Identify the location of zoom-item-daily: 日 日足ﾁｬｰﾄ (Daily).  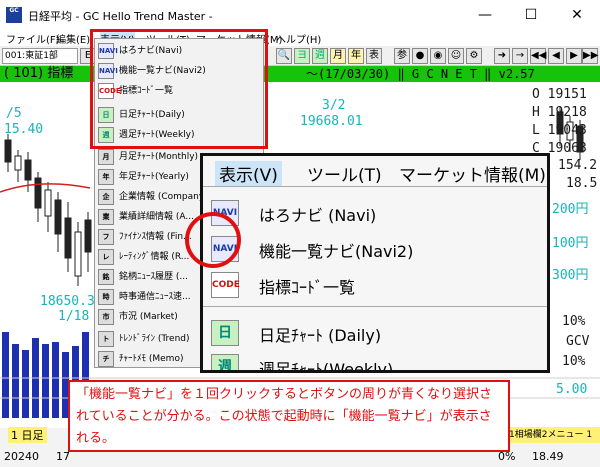
(375, 333).